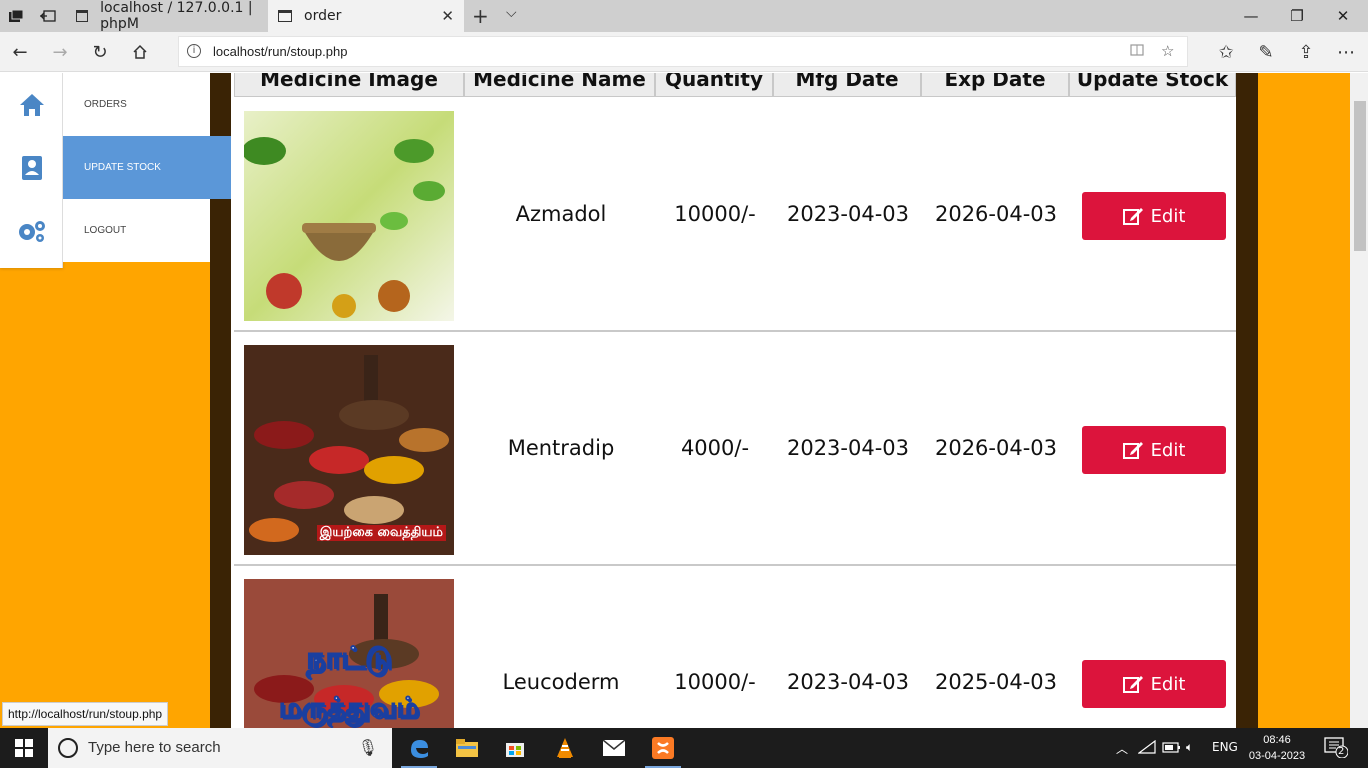  I want to click on notification-count: 2, so click(1341, 751).